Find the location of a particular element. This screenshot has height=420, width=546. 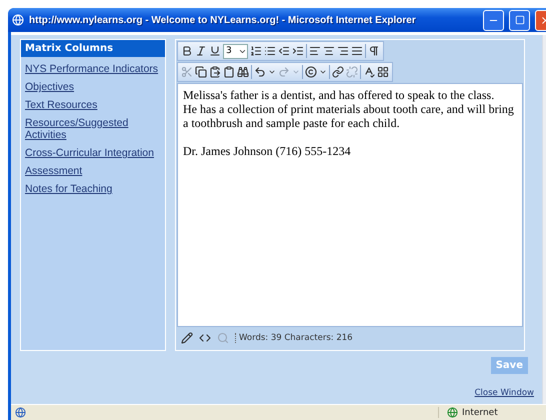

word-count: Words: 39 Characters: 216 is located at coordinates (294, 338).